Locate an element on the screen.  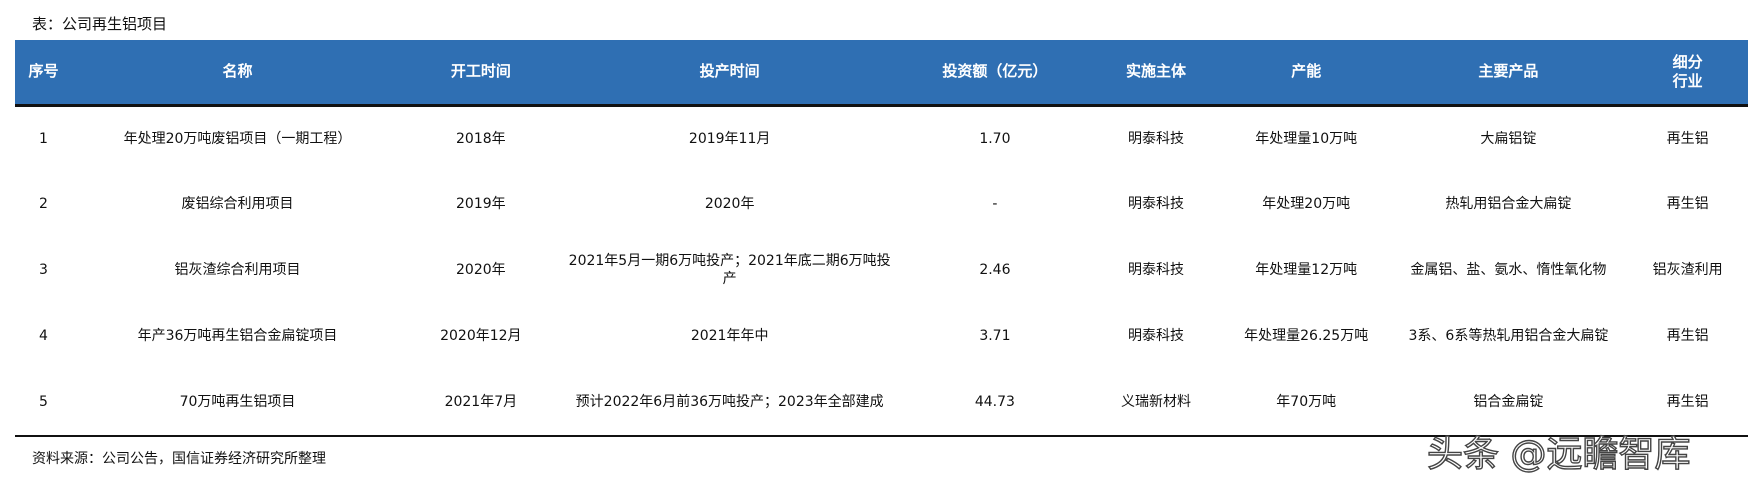
cell-entity: 义瑞新材料 is located at coordinates (1156, 402).